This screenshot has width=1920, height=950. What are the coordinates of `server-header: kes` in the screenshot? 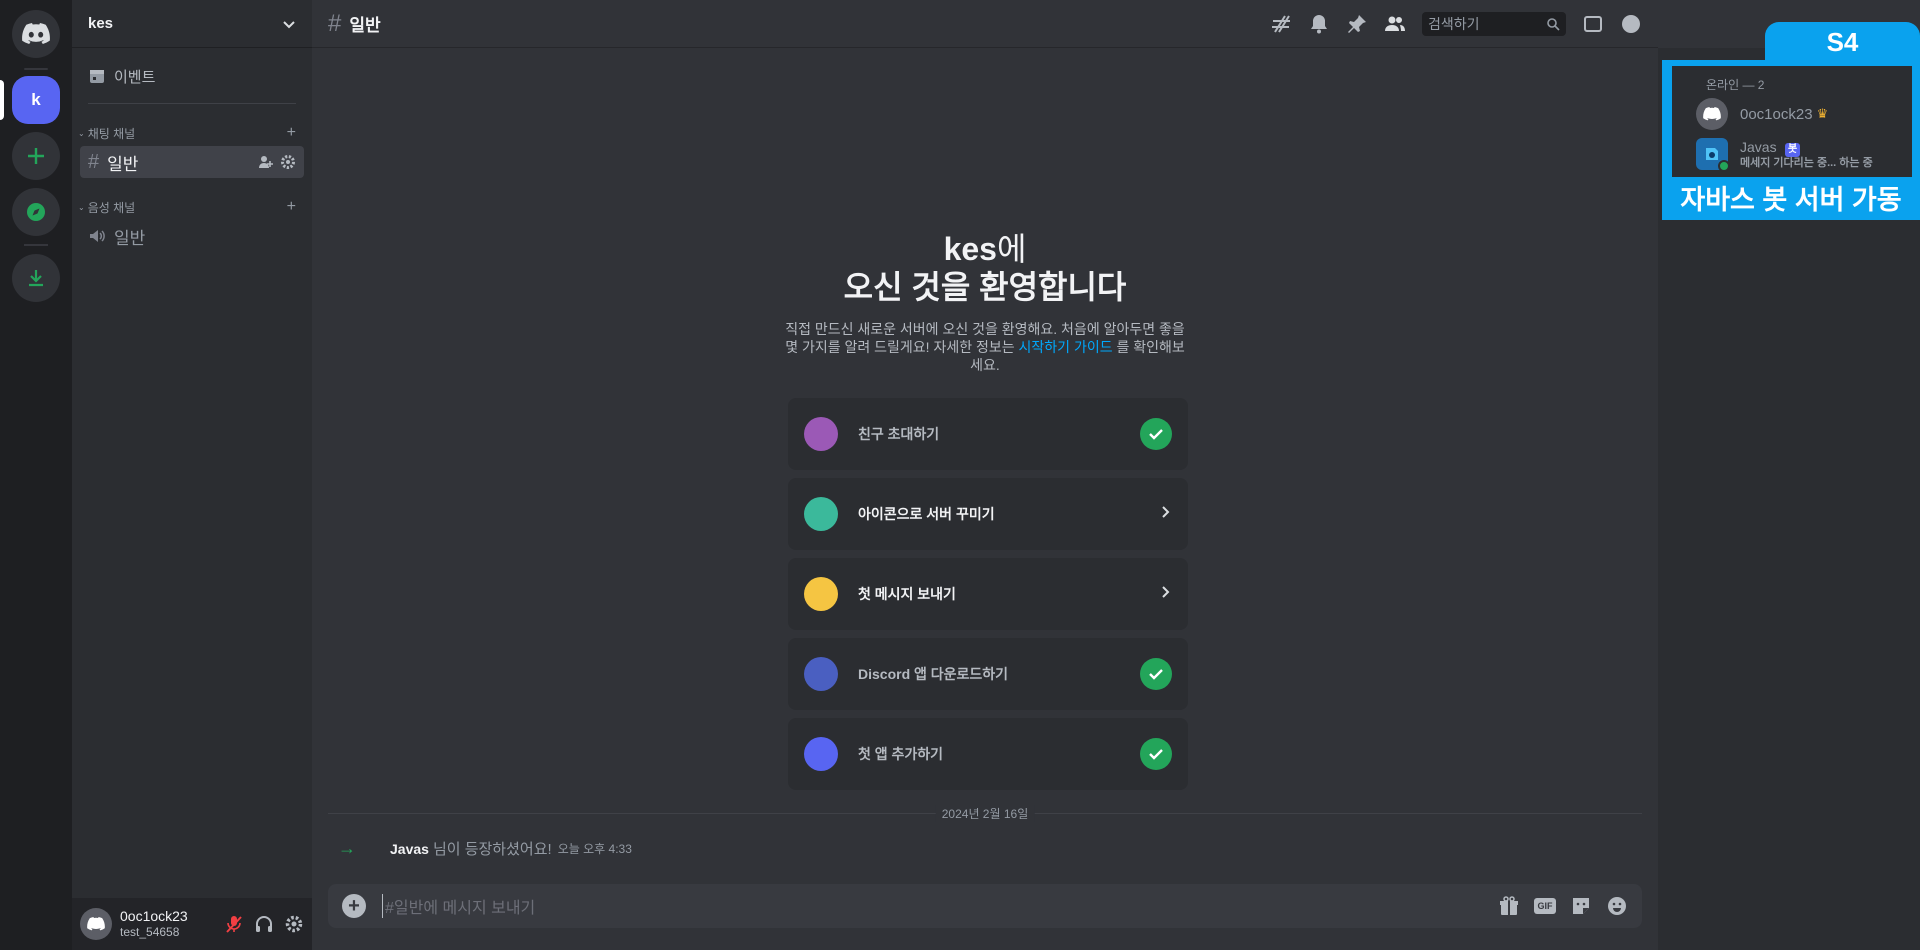 It's located at (192, 24).